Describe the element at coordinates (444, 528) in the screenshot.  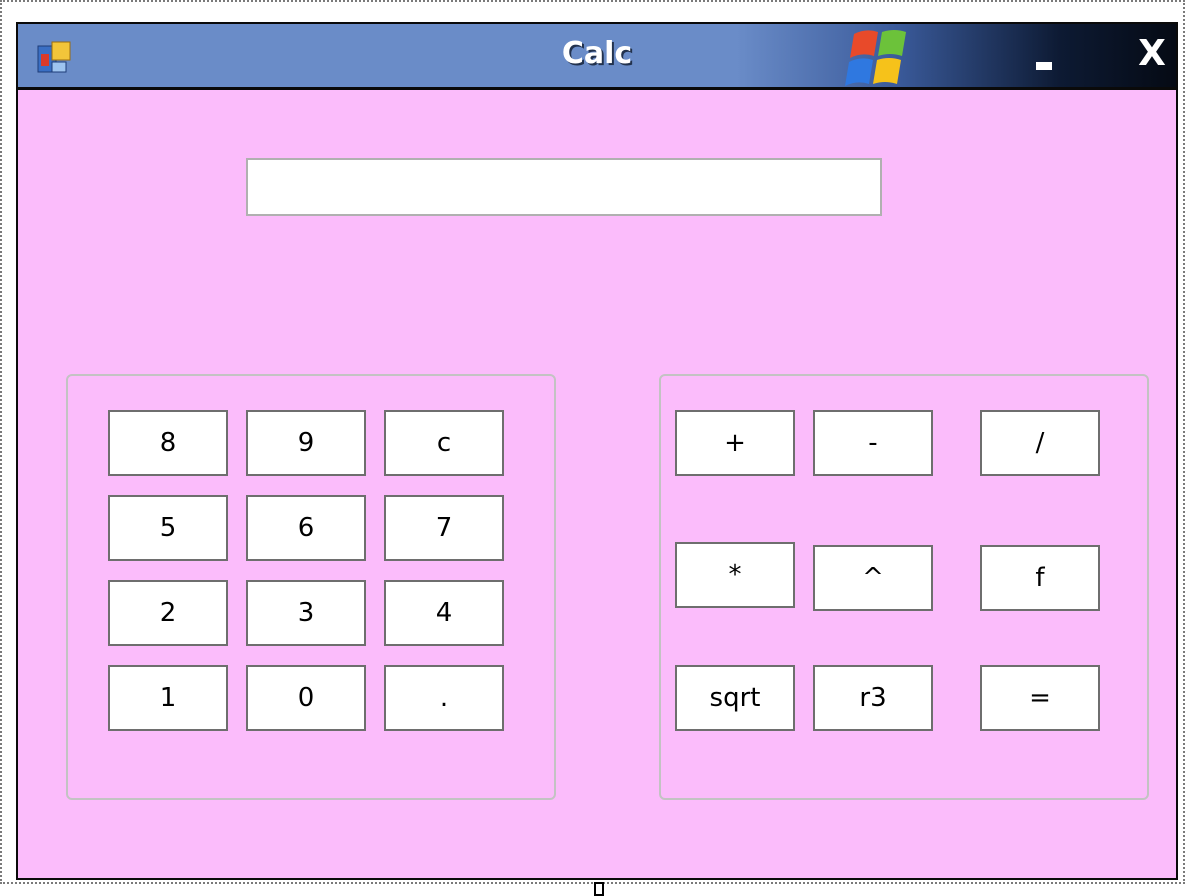
I see `key-7-button: 7` at that location.